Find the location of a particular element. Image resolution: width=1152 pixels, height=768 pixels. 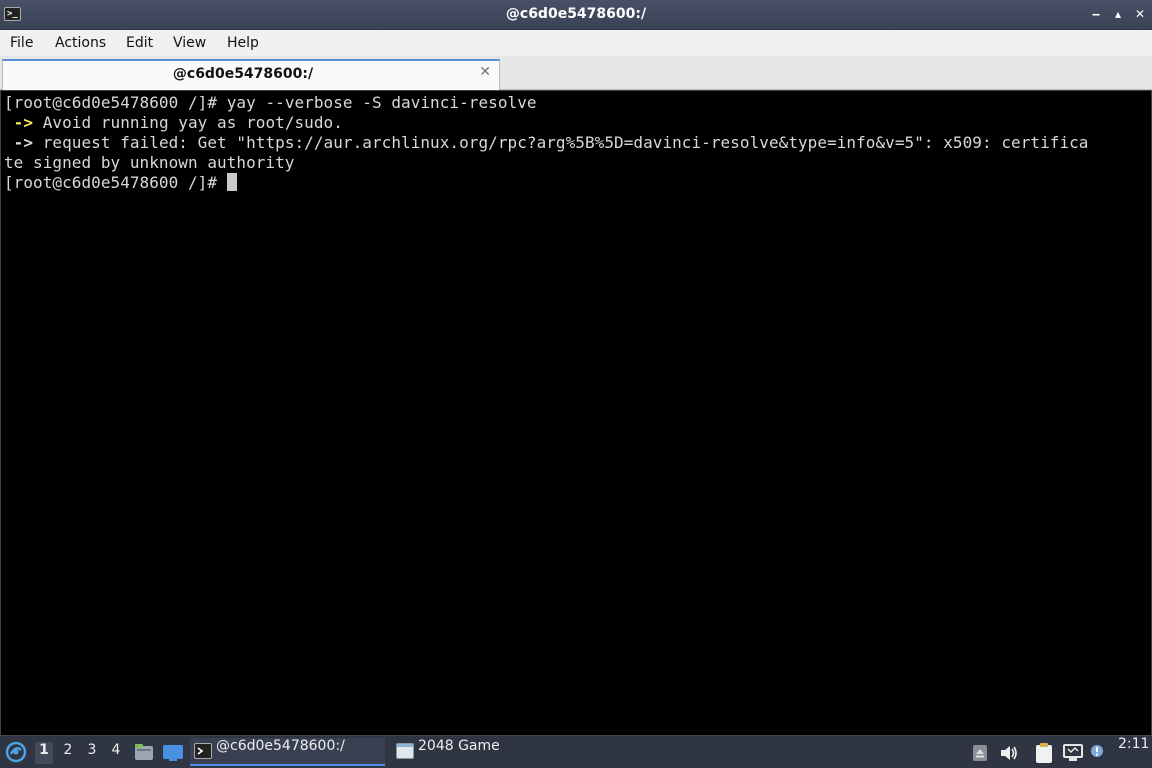

desktop-2-button: 2 is located at coordinates (68, 753).